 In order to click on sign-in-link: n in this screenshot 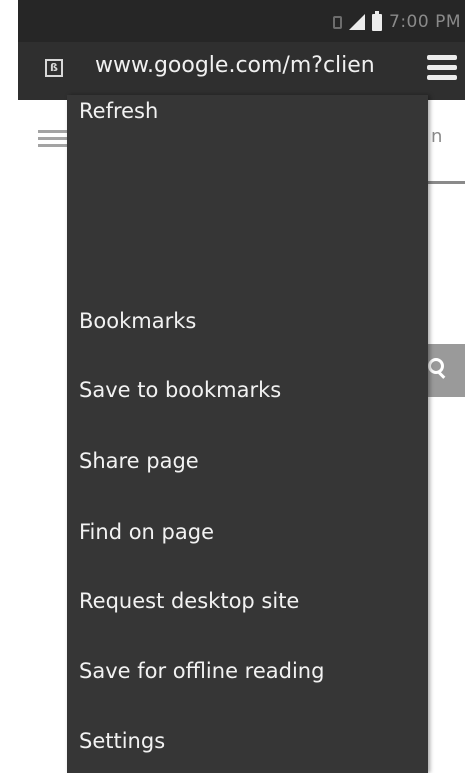, I will do `click(436, 136)`.